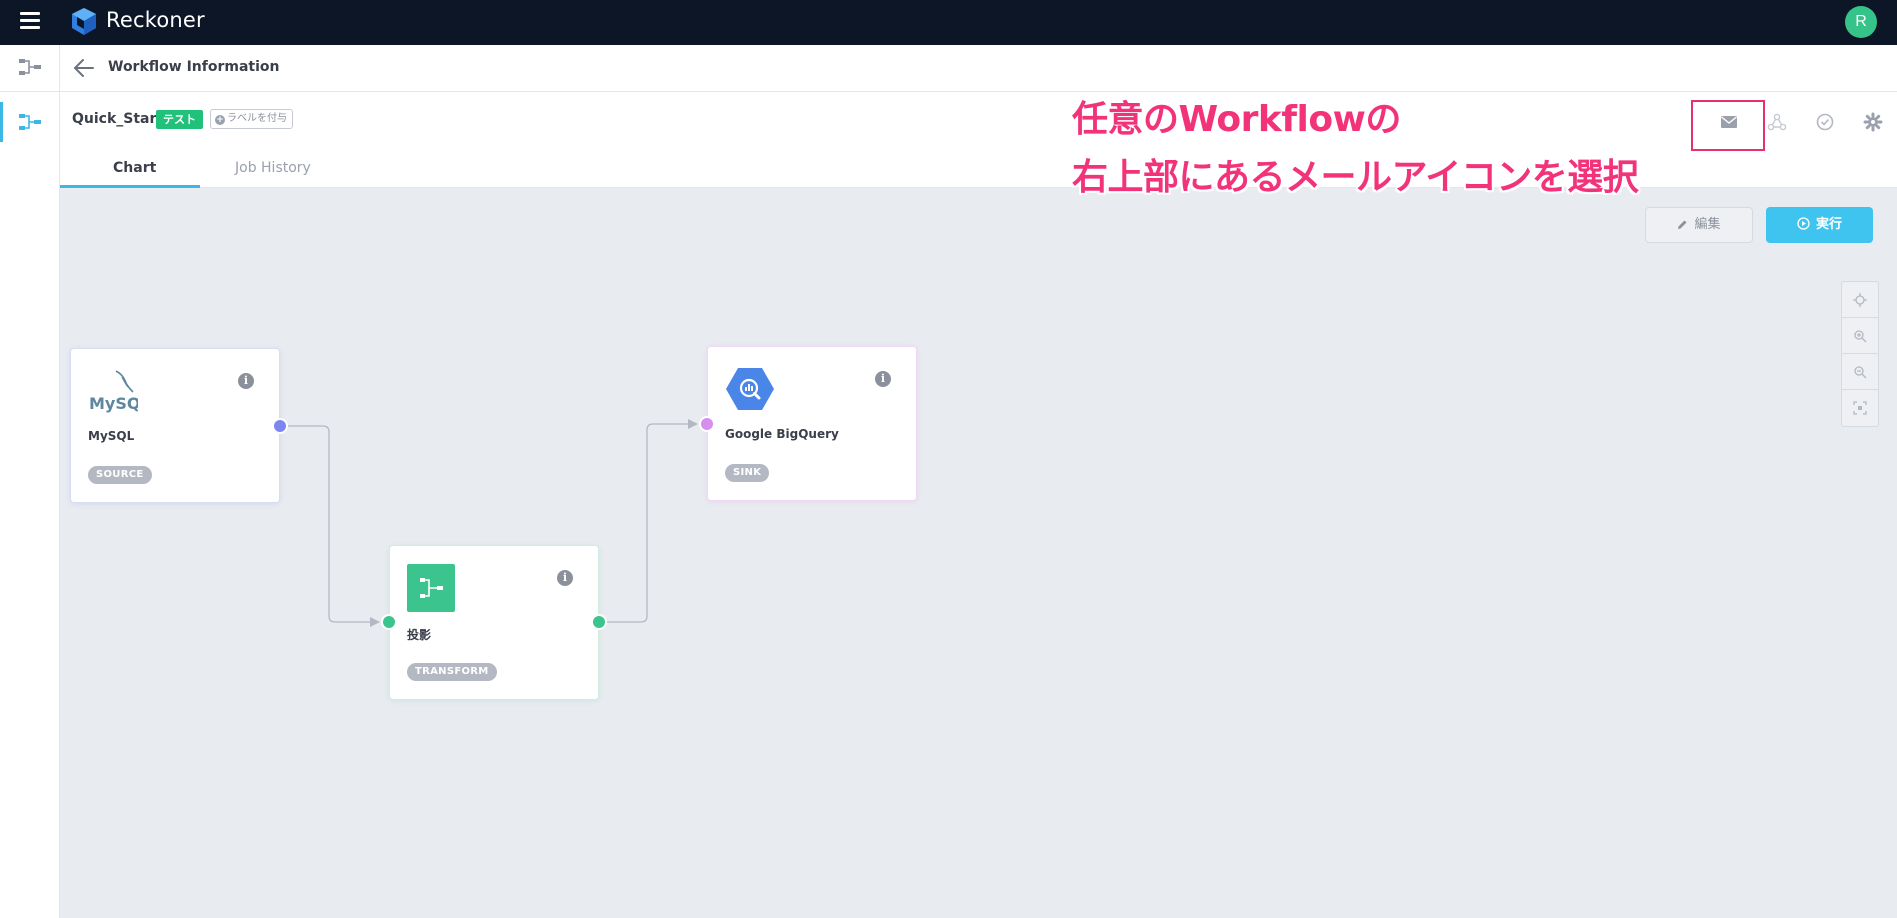  Describe the element at coordinates (194, 67) in the screenshot. I see `page-title: Workflow Information` at that location.